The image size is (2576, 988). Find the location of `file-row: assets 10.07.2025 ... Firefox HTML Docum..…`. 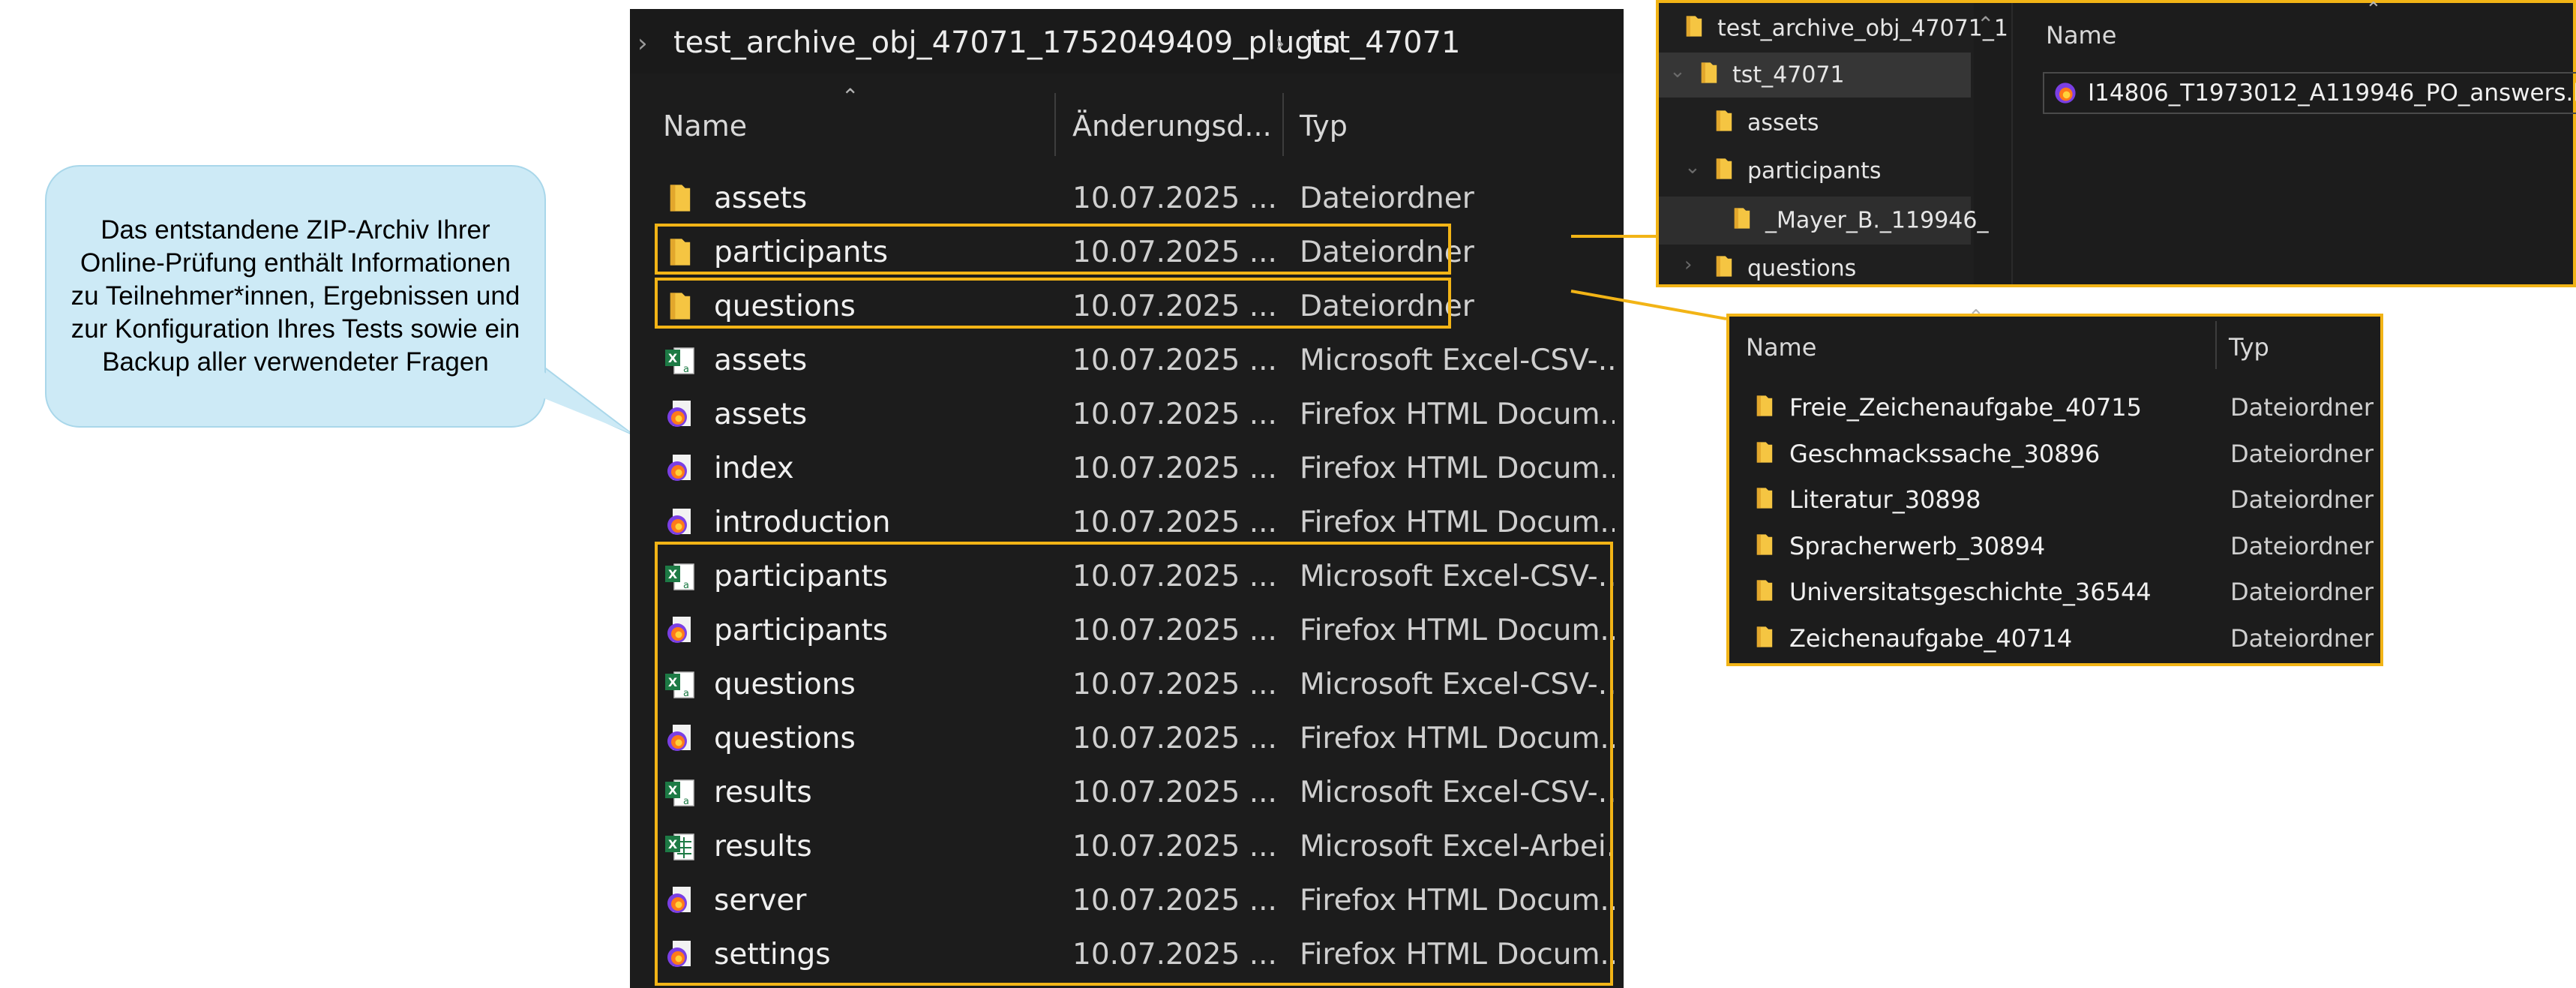

file-row: assets 10.07.2025 ... Firefox HTML Docum..… is located at coordinates (1127, 414).